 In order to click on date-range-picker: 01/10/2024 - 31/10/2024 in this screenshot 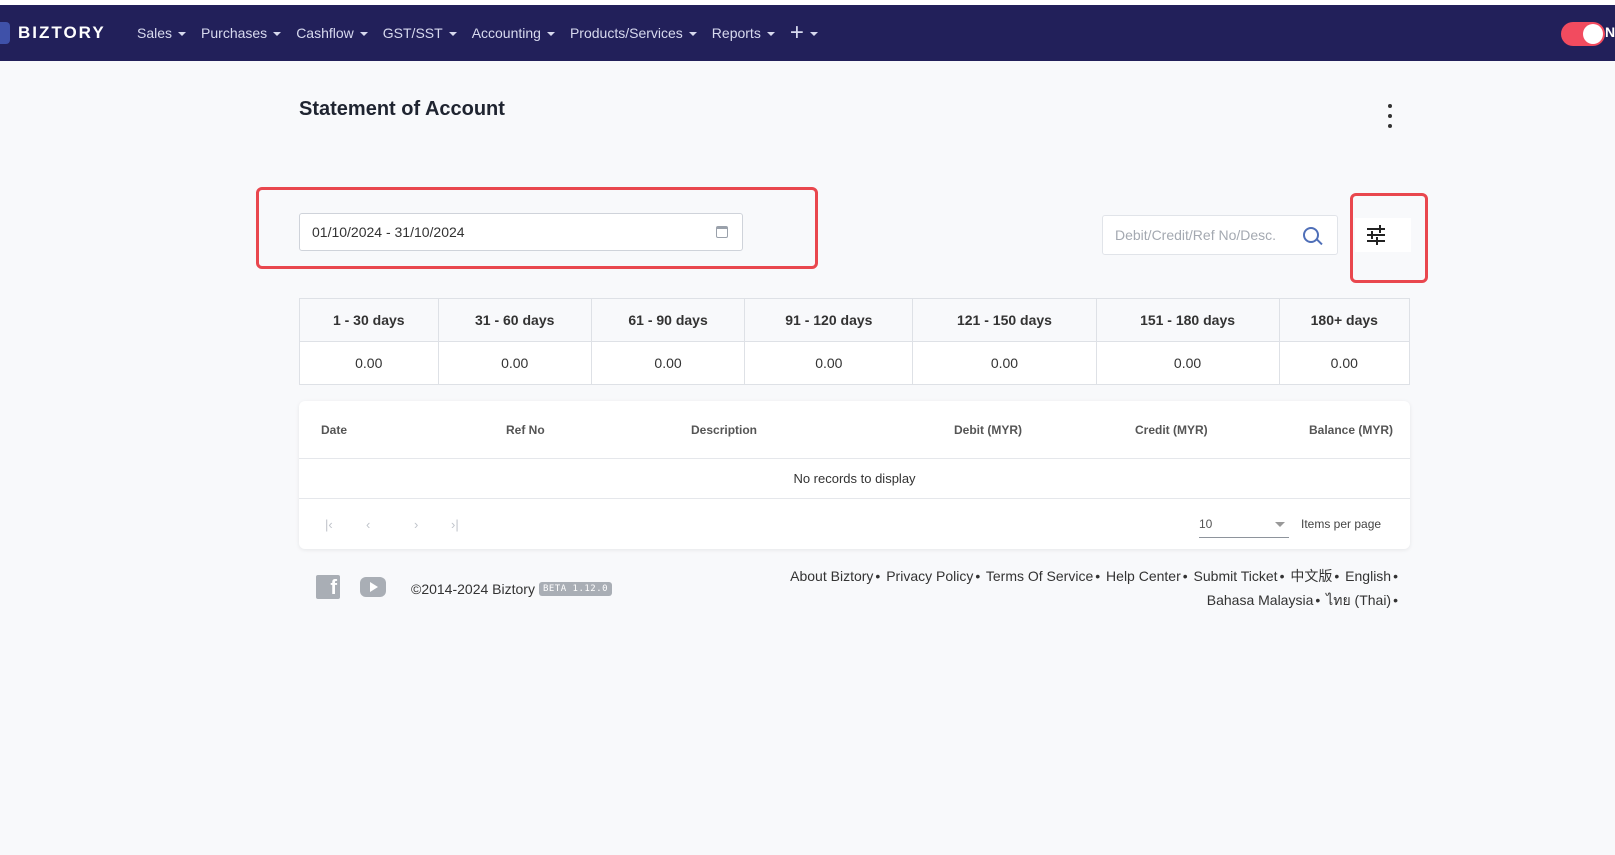, I will do `click(521, 232)`.